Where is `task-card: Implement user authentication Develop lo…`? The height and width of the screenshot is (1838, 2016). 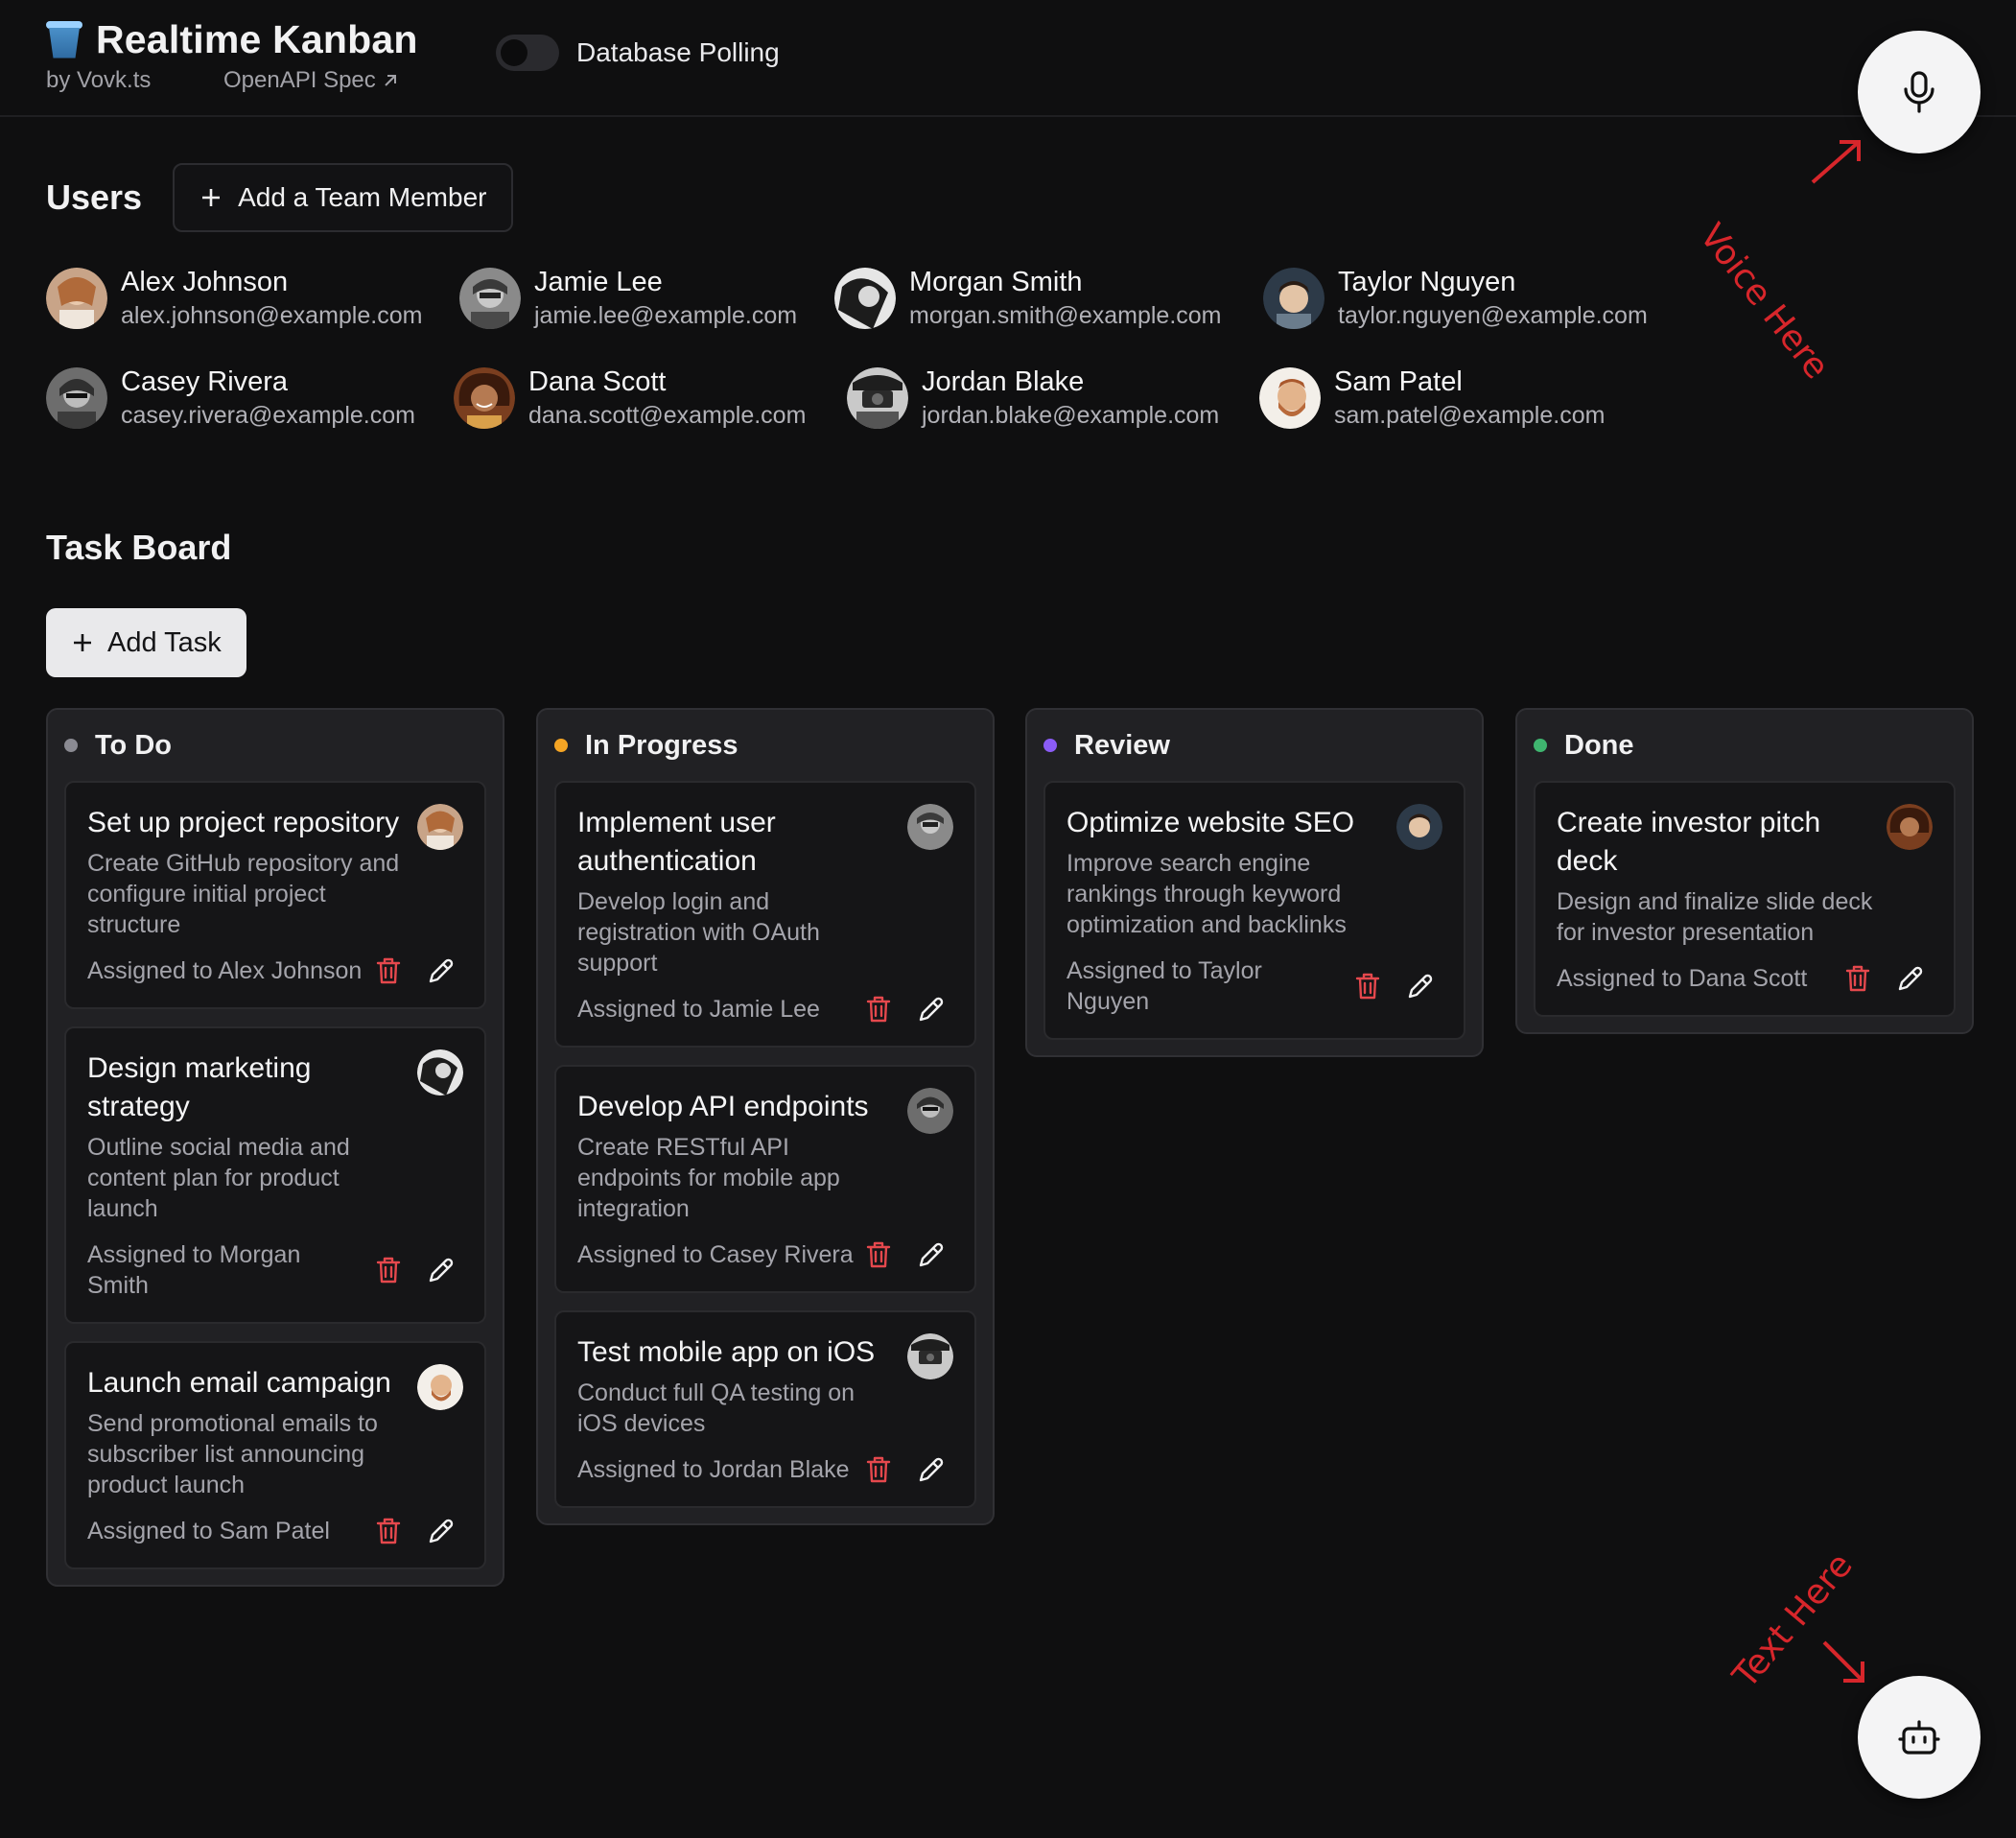
task-card: Implement user authentication Develop lo… is located at coordinates (765, 914).